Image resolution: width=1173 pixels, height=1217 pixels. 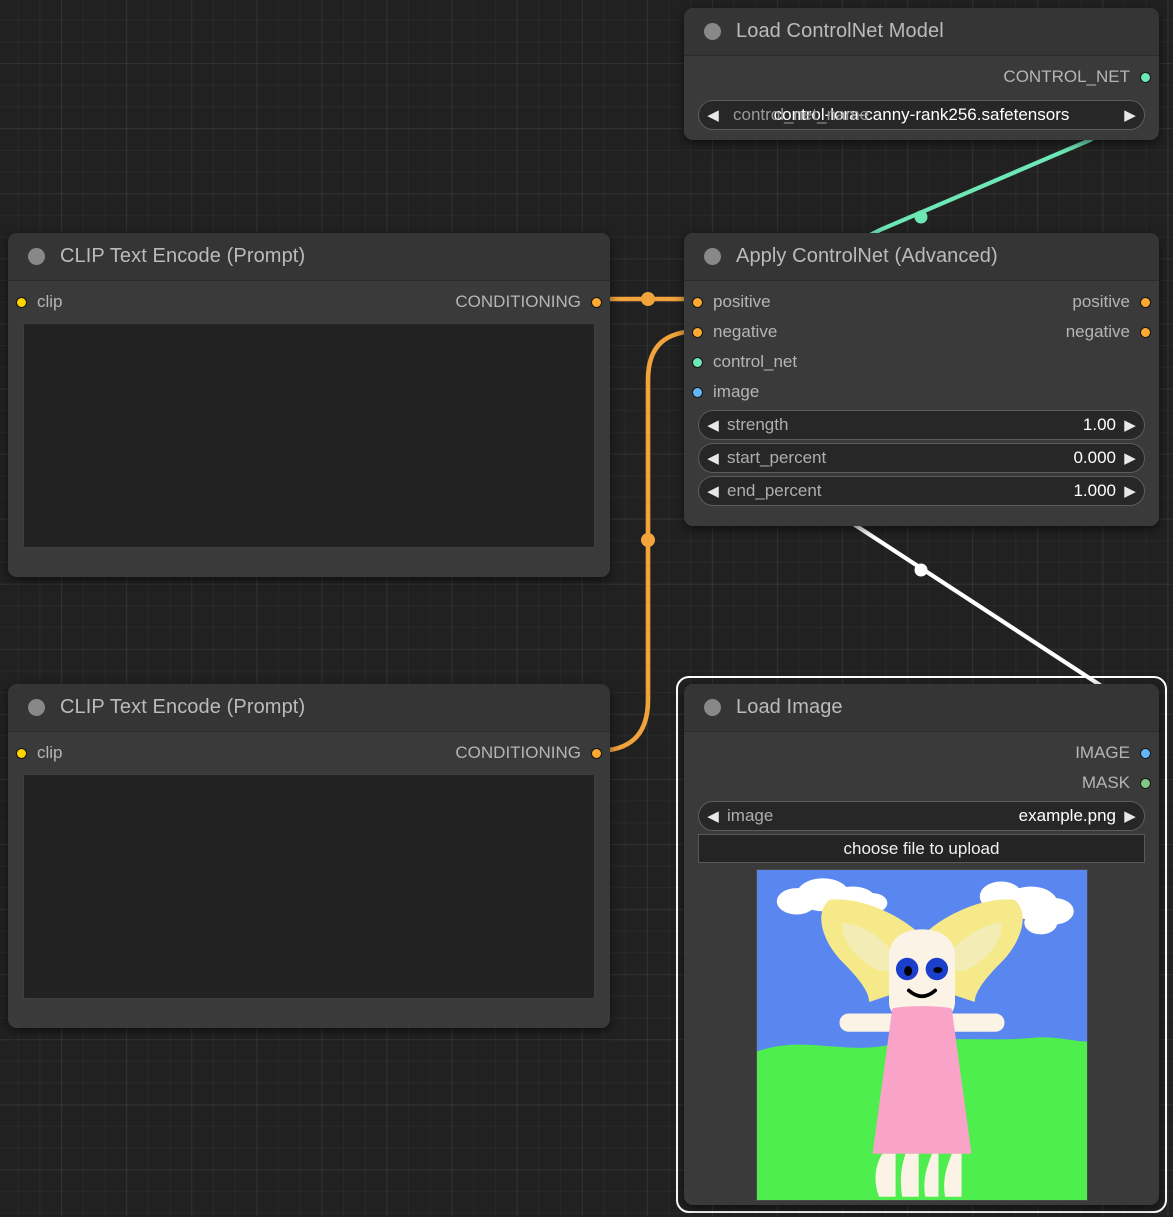 What do you see at coordinates (1067, 816) in the screenshot?
I see `widget-value: example.png` at bounding box center [1067, 816].